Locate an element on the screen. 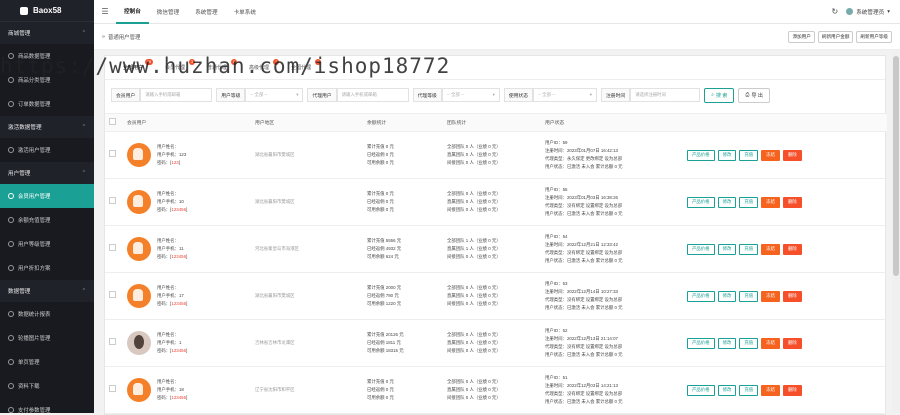 This screenshot has width=900, height=415. sidebar-item: 会员用户管理 is located at coordinates (47, 196).